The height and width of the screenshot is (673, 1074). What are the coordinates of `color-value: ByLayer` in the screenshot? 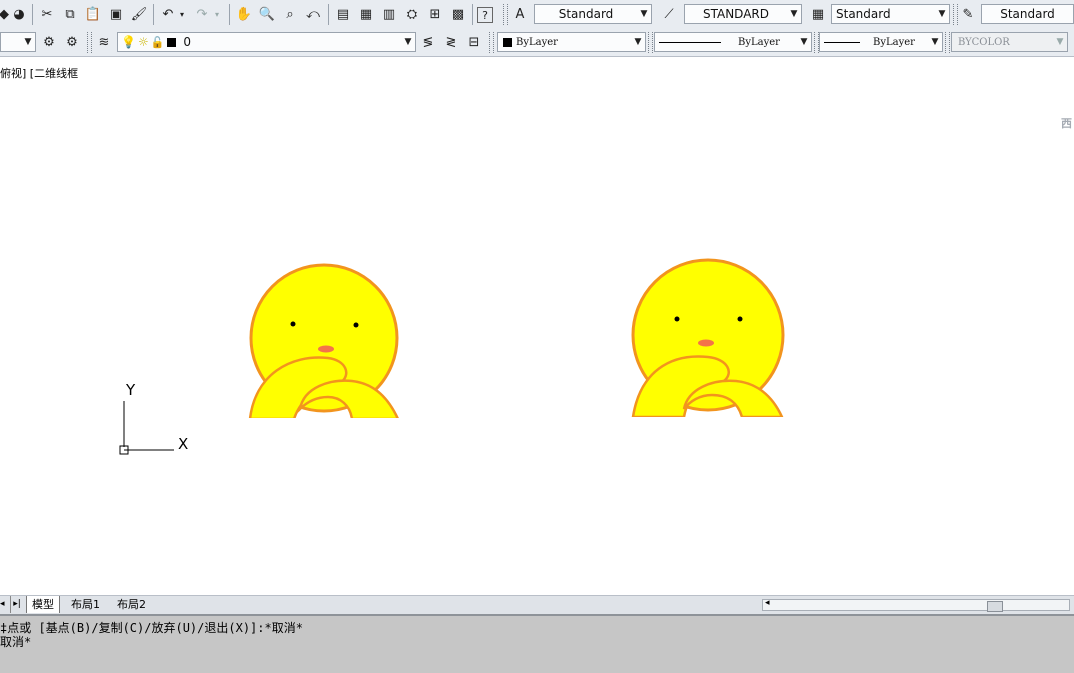 It's located at (537, 42).